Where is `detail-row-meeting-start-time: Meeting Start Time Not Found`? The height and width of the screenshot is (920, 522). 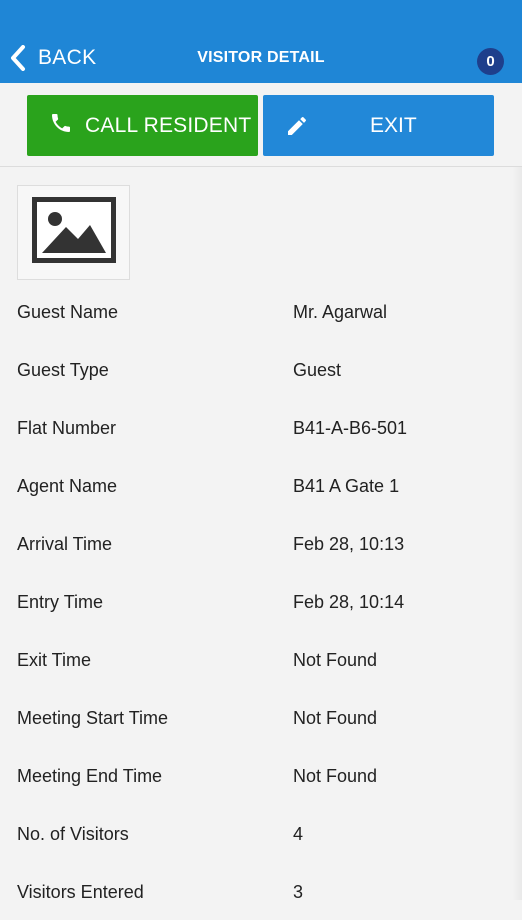
detail-row-meeting-start-time: Meeting Start Time Not Found is located at coordinates (261, 717).